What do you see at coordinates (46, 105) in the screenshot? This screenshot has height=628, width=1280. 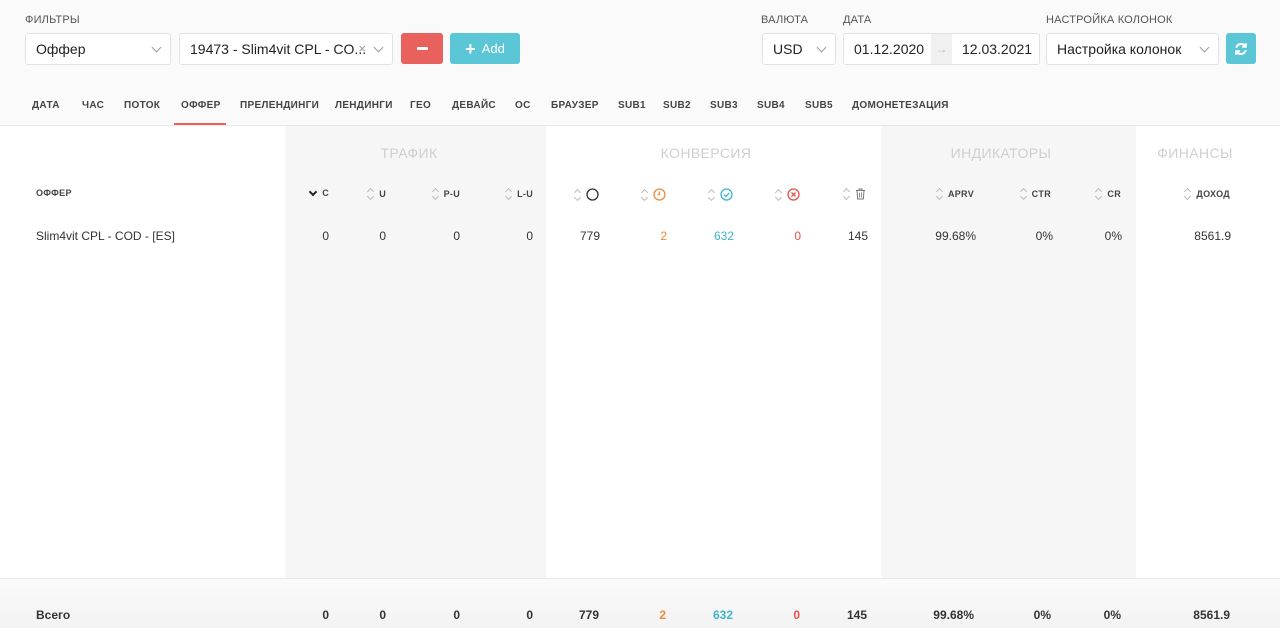 I see `tab-date: ДАТА` at bounding box center [46, 105].